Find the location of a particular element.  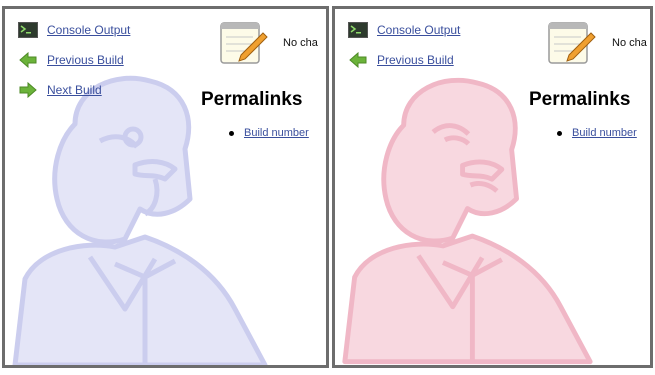

sidebar-nav: Console Output Previous Build is located at coordinates (403, 45).